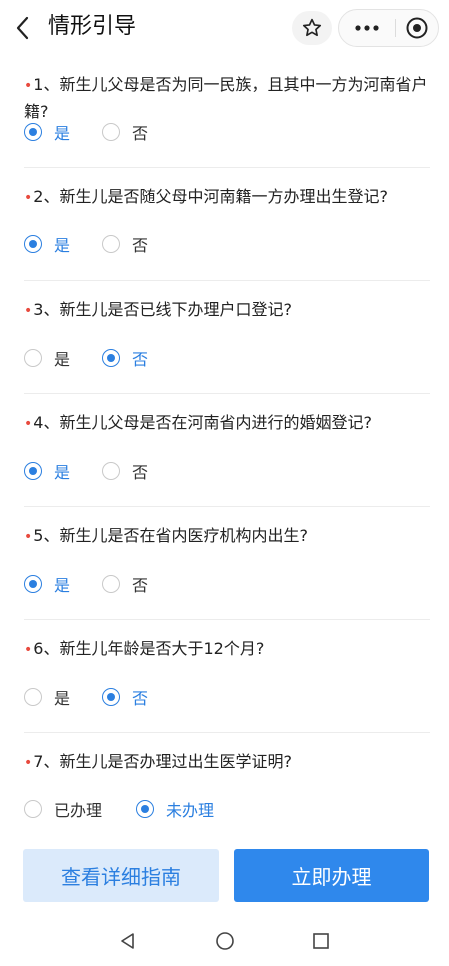  Describe the element at coordinates (166, 535) in the screenshot. I see `question-text: •5、新生儿是否在省内医疗机构内出生?` at that location.